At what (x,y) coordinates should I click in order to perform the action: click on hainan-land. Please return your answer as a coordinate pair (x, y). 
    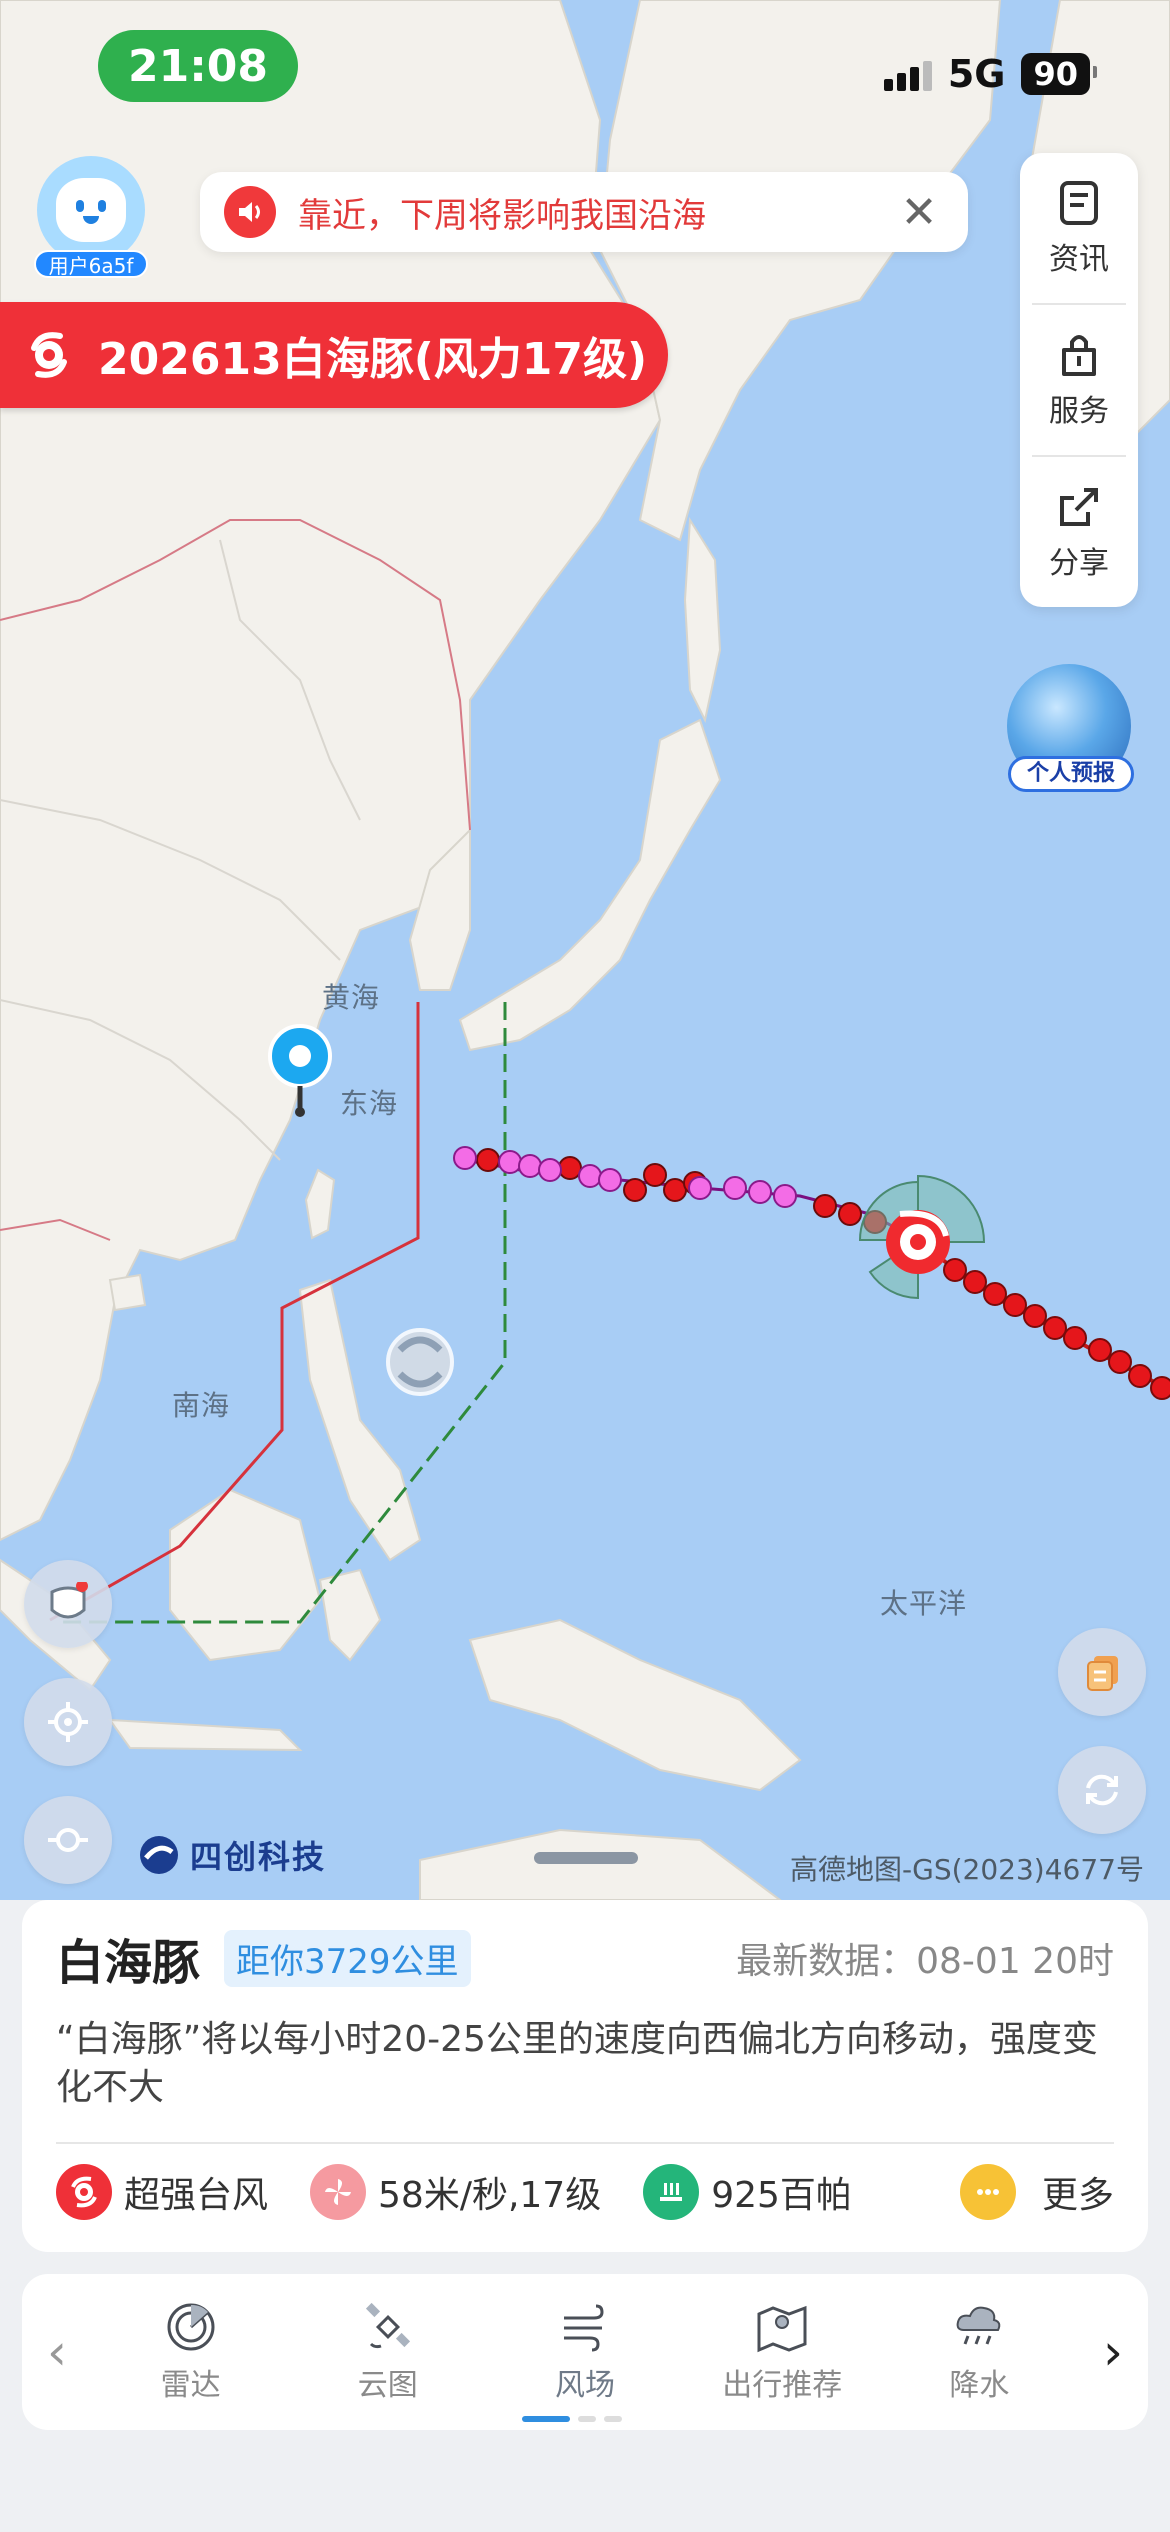
    Looking at the image, I should click on (127, 1292).